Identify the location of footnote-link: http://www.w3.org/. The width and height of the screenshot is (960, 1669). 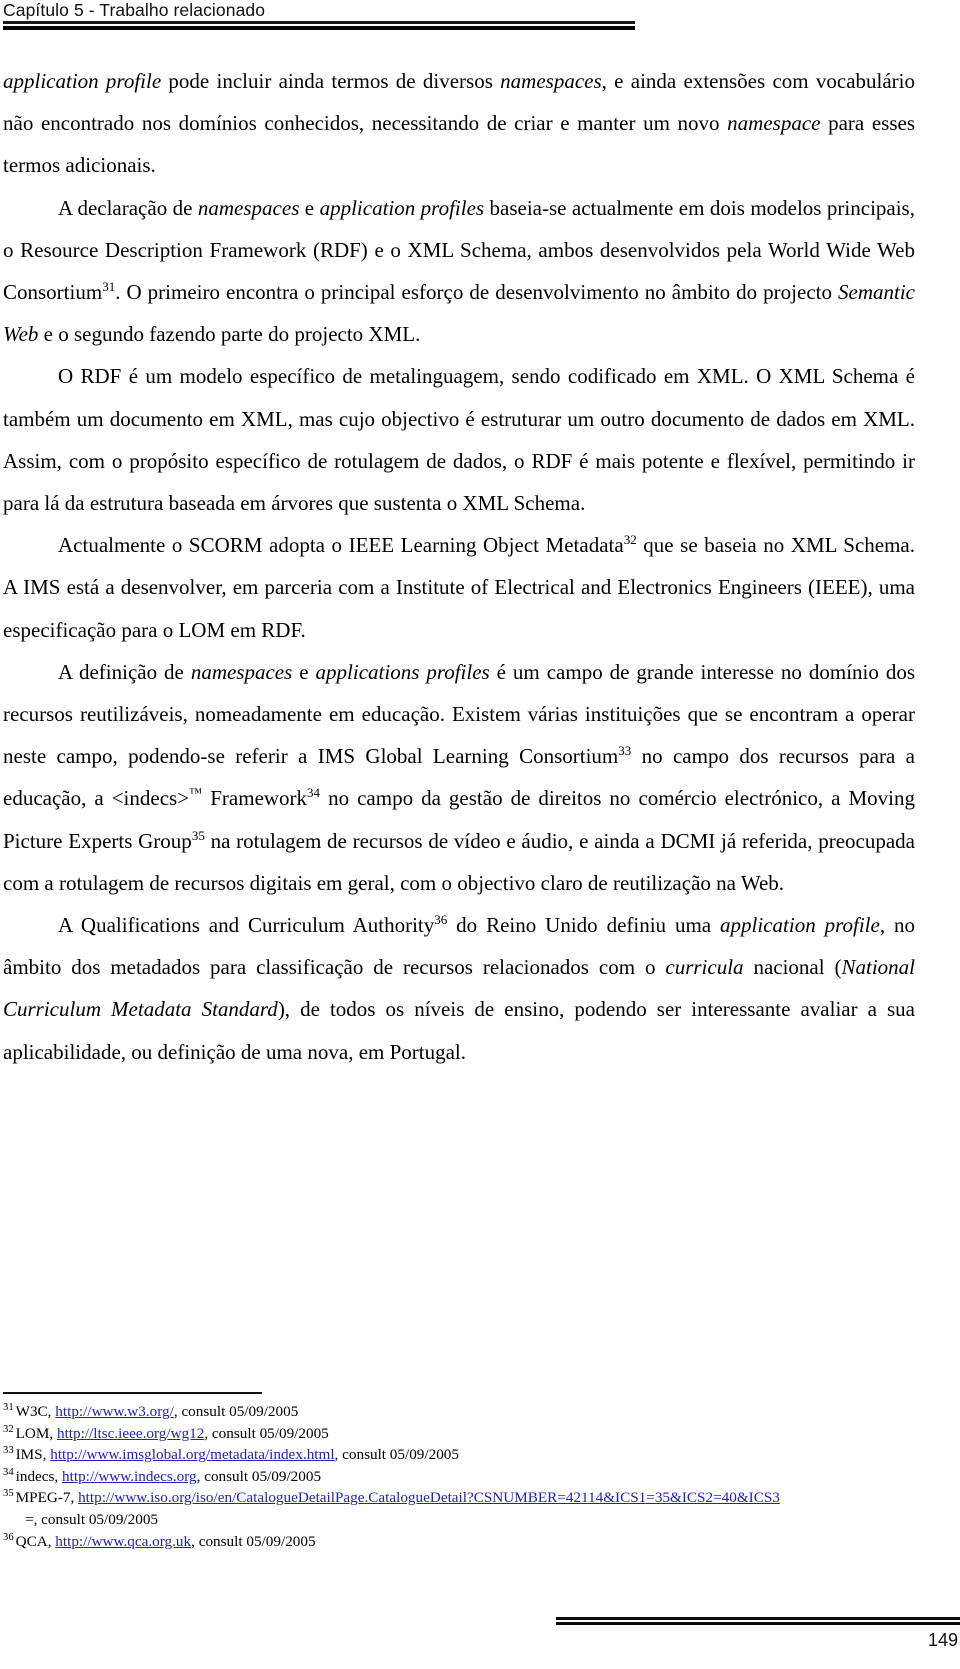
(114, 1411).